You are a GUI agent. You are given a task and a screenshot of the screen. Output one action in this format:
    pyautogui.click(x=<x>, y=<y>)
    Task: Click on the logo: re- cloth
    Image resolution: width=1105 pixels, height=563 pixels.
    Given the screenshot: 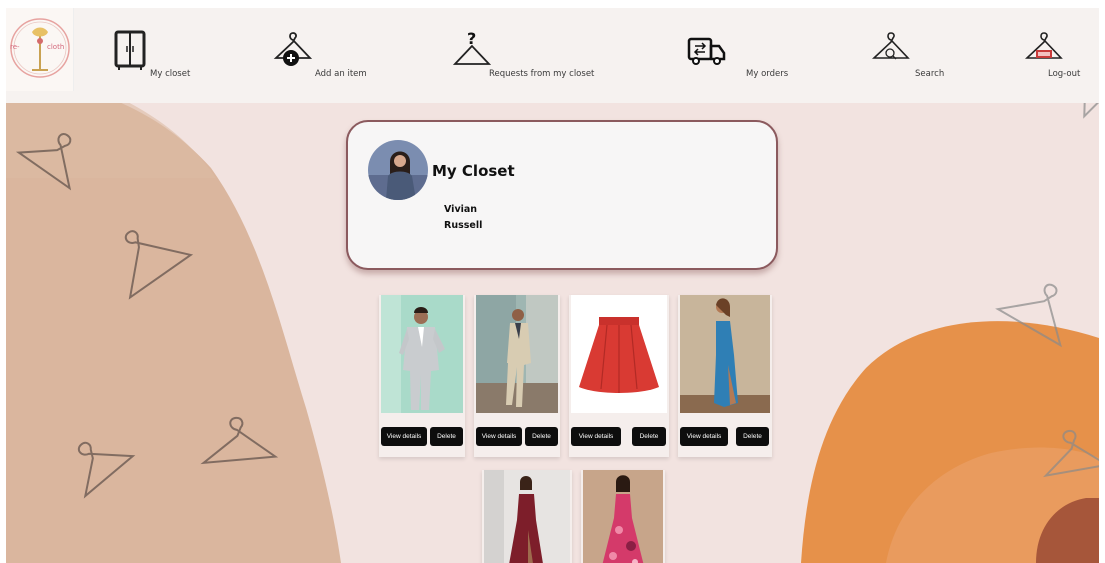 What is the action you would take?
    pyautogui.click(x=40, y=49)
    